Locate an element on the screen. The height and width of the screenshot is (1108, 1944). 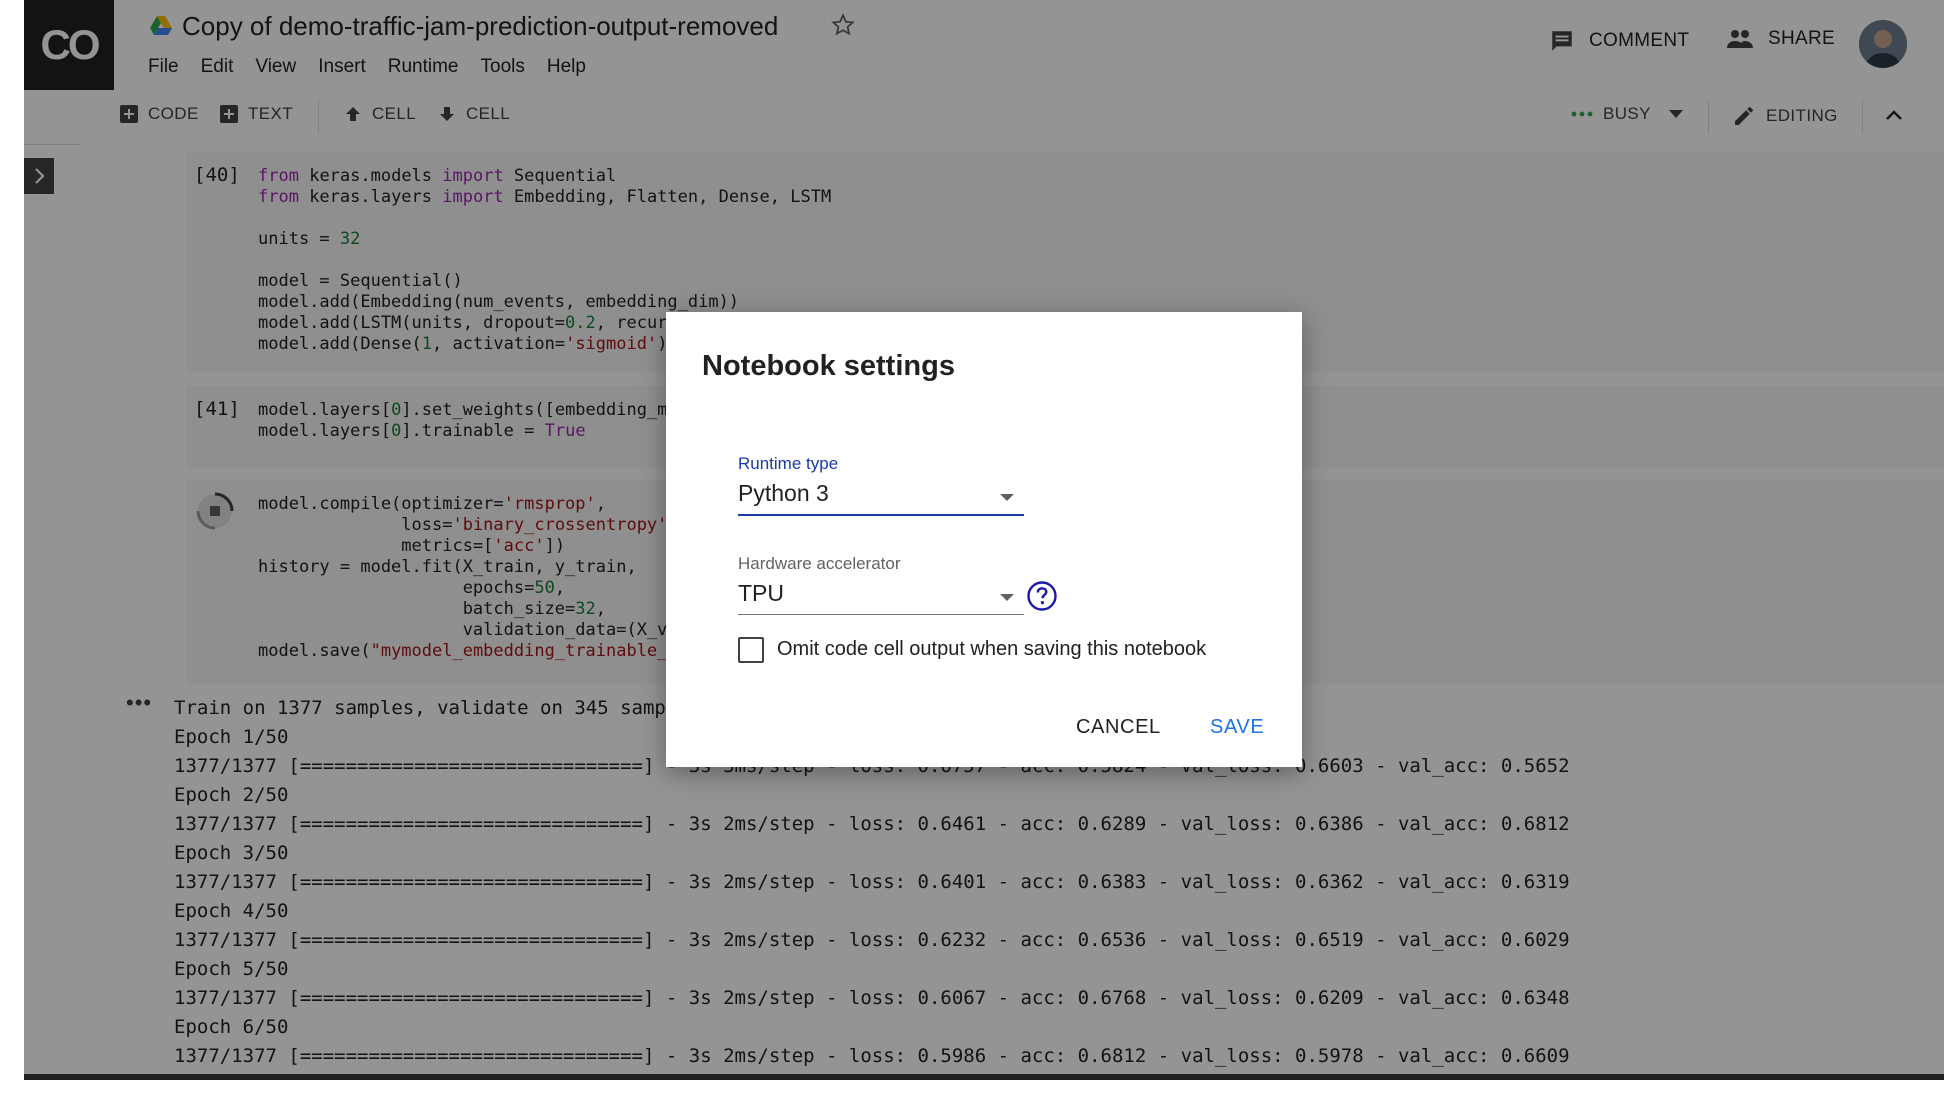
dialog-title: Notebook settings is located at coordinates (828, 366).